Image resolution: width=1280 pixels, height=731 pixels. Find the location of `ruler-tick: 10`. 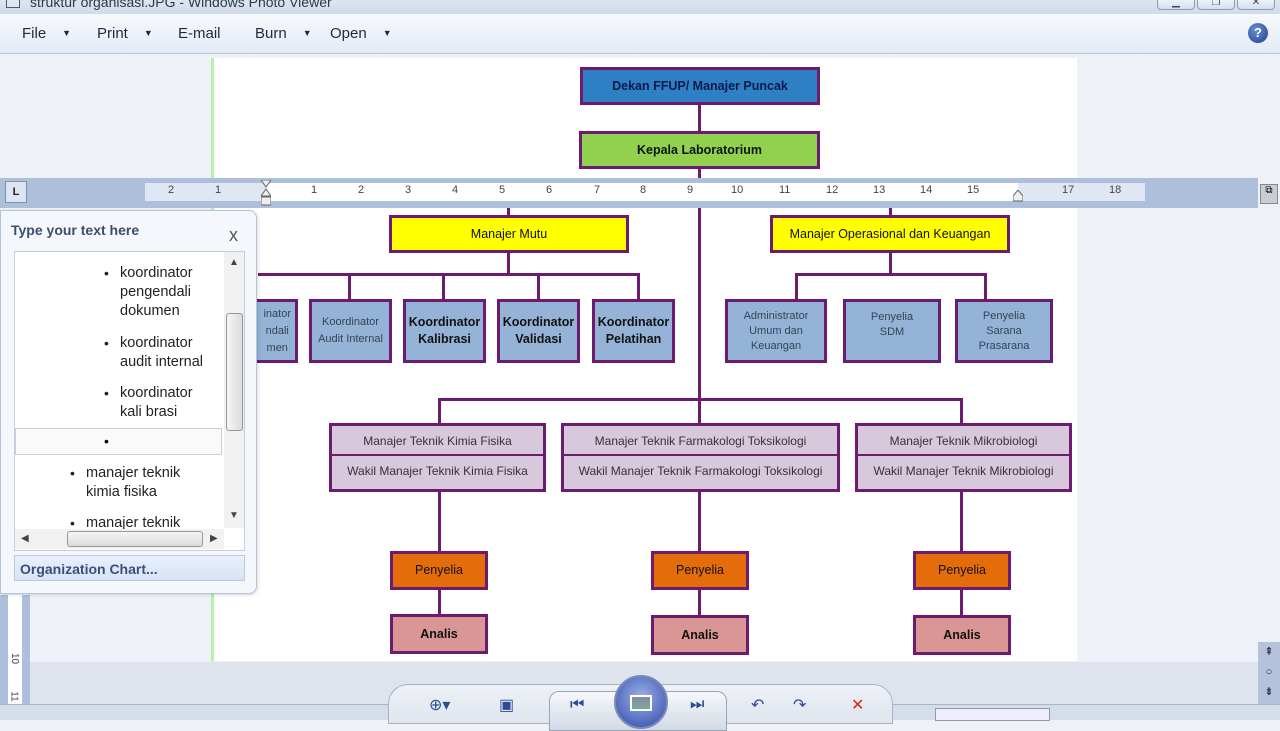

ruler-tick: 10 is located at coordinates (737, 190).